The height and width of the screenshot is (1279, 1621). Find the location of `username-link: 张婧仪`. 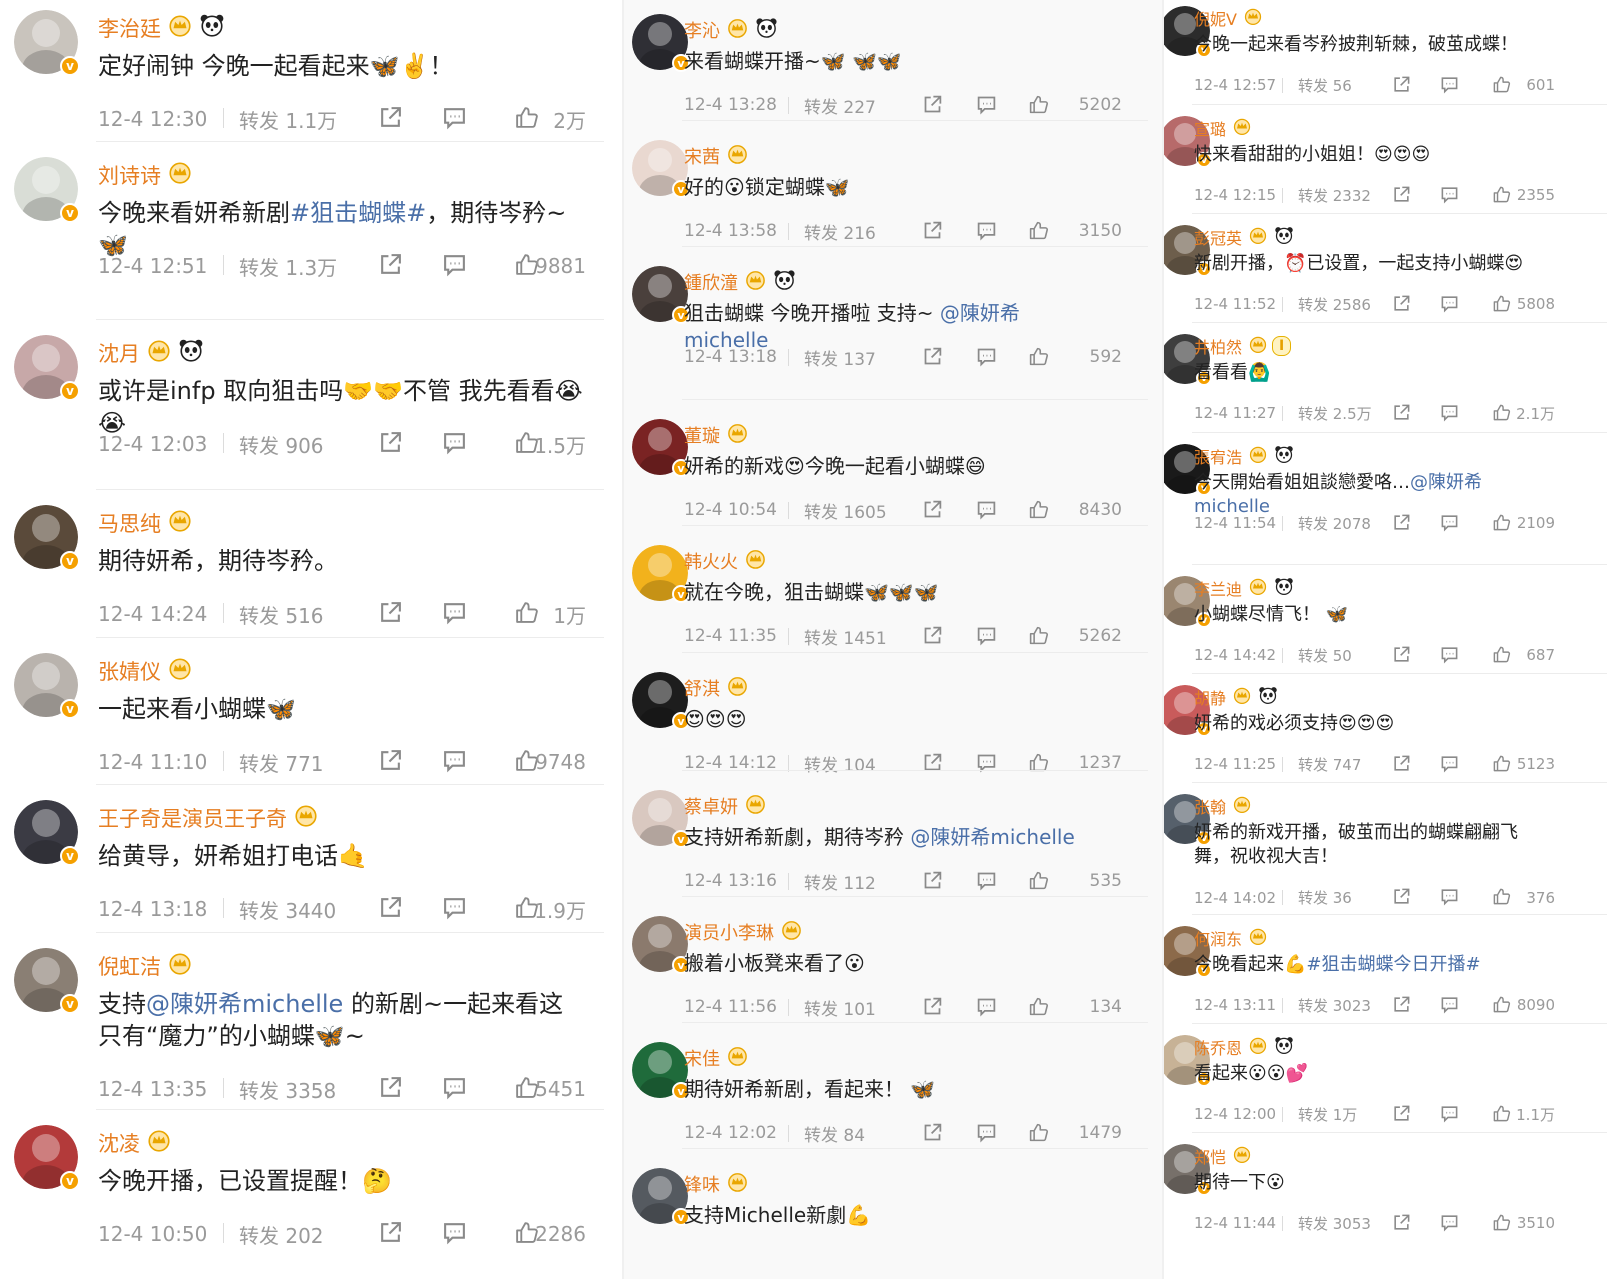

username-link: 张婧仪 is located at coordinates (129, 671).